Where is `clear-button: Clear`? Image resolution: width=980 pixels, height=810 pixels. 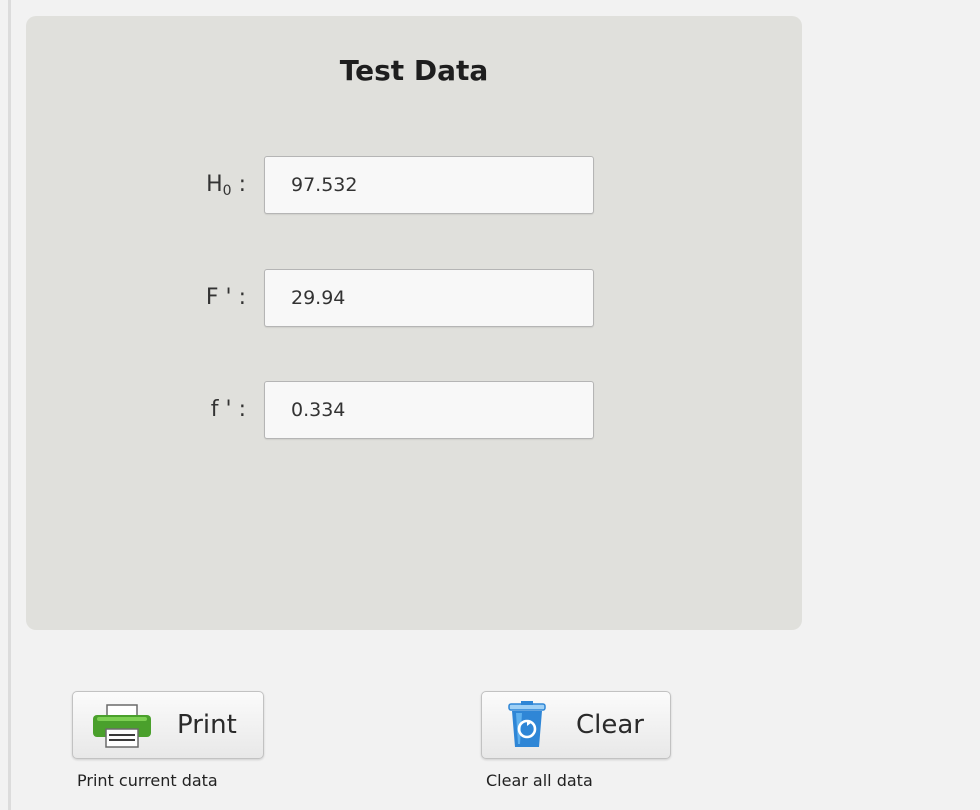
clear-button: Clear is located at coordinates (576, 725).